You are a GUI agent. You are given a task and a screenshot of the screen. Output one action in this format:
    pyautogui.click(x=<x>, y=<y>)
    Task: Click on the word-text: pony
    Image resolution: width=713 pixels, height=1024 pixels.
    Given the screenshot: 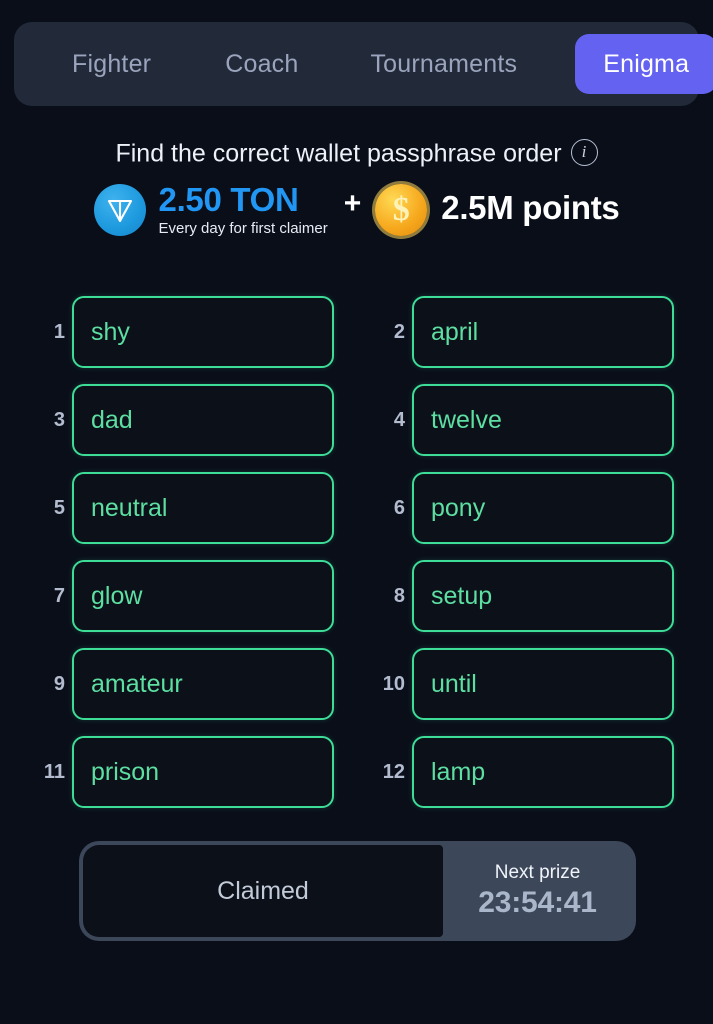 What is the action you would take?
    pyautogui.click(x=458, y=508)
    